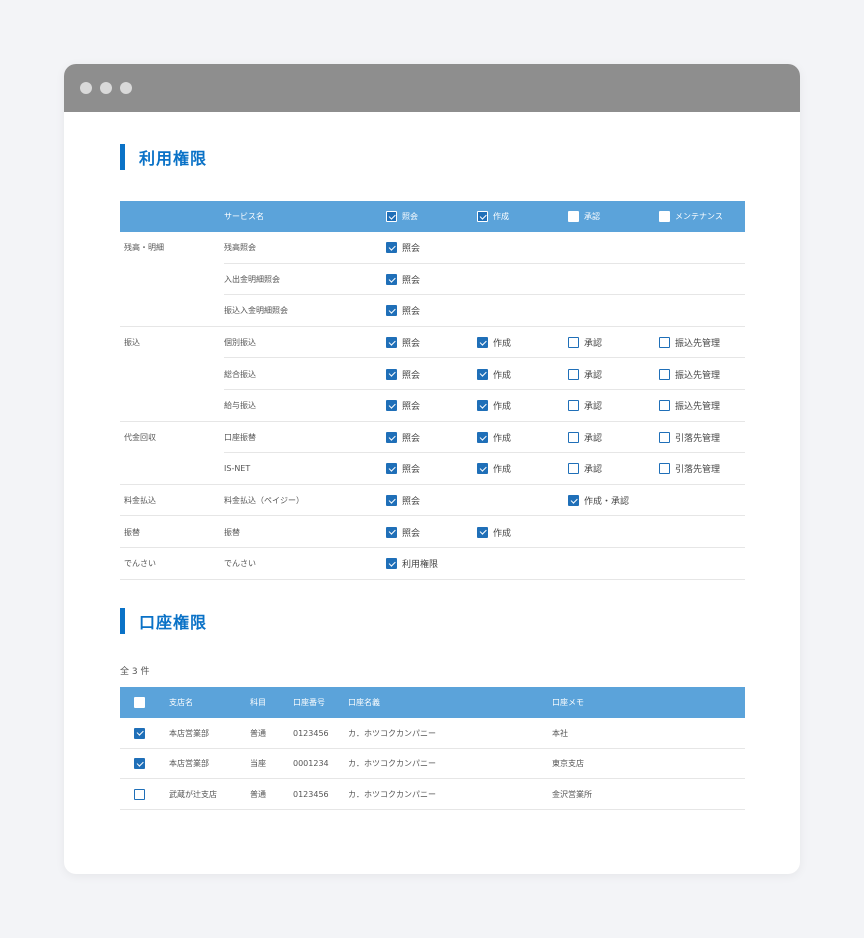 The width and height of the screenshot is (864, 938). Describe the element at coordinates (432, 702) in the screenshot. I see `accounts-table-header: 支店名 科目 口座番号 口座名義 口座メモ` at that location.